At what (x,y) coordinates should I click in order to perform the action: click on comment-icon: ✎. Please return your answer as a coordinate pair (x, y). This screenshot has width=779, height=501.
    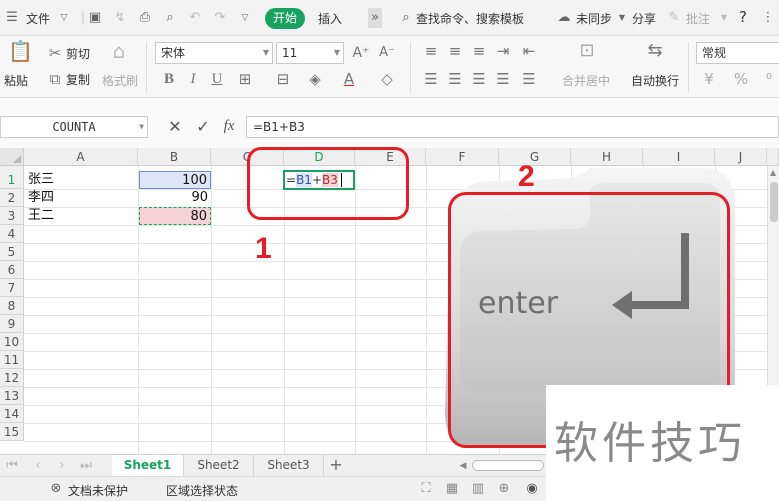
    Looking at the image, I should click on (674, 18).